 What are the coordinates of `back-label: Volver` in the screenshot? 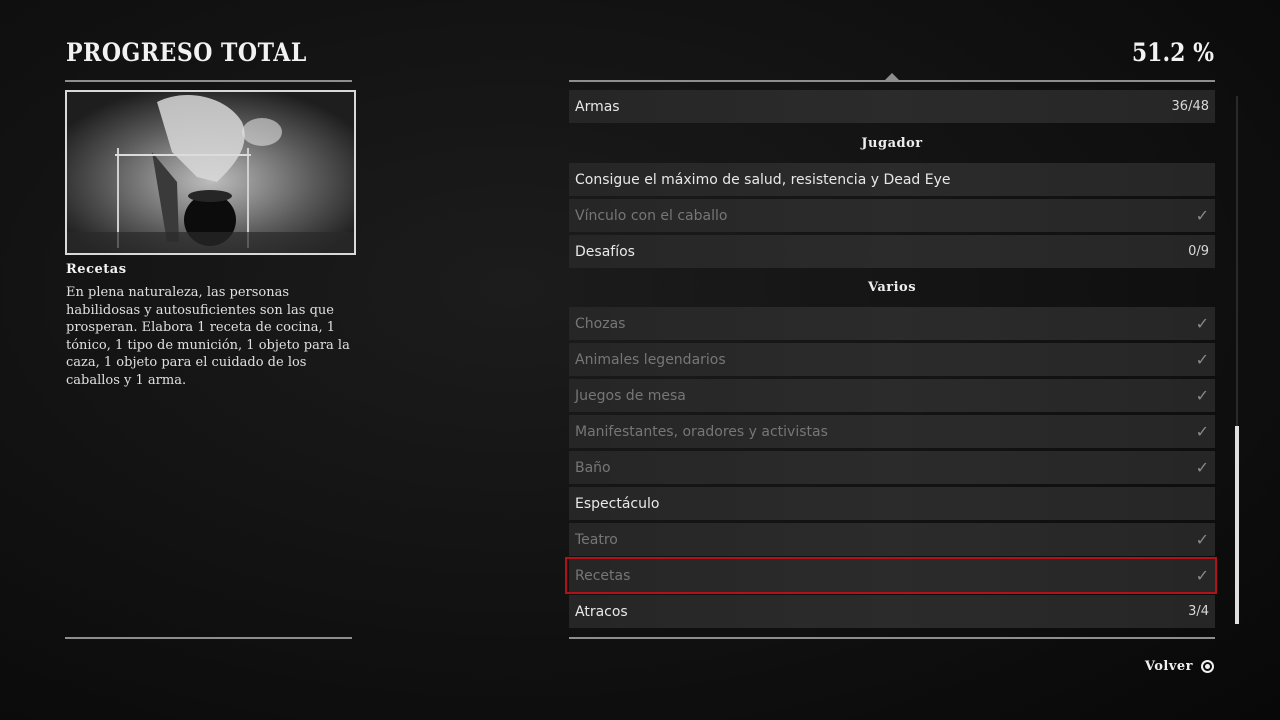 It's located at (1168, 666).